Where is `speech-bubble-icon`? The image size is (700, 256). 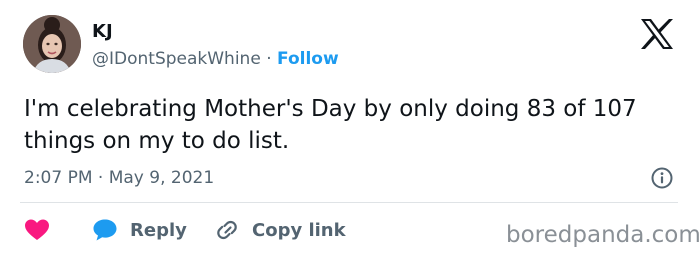
speech-bubble-icon is located at coordinates (105, 230).